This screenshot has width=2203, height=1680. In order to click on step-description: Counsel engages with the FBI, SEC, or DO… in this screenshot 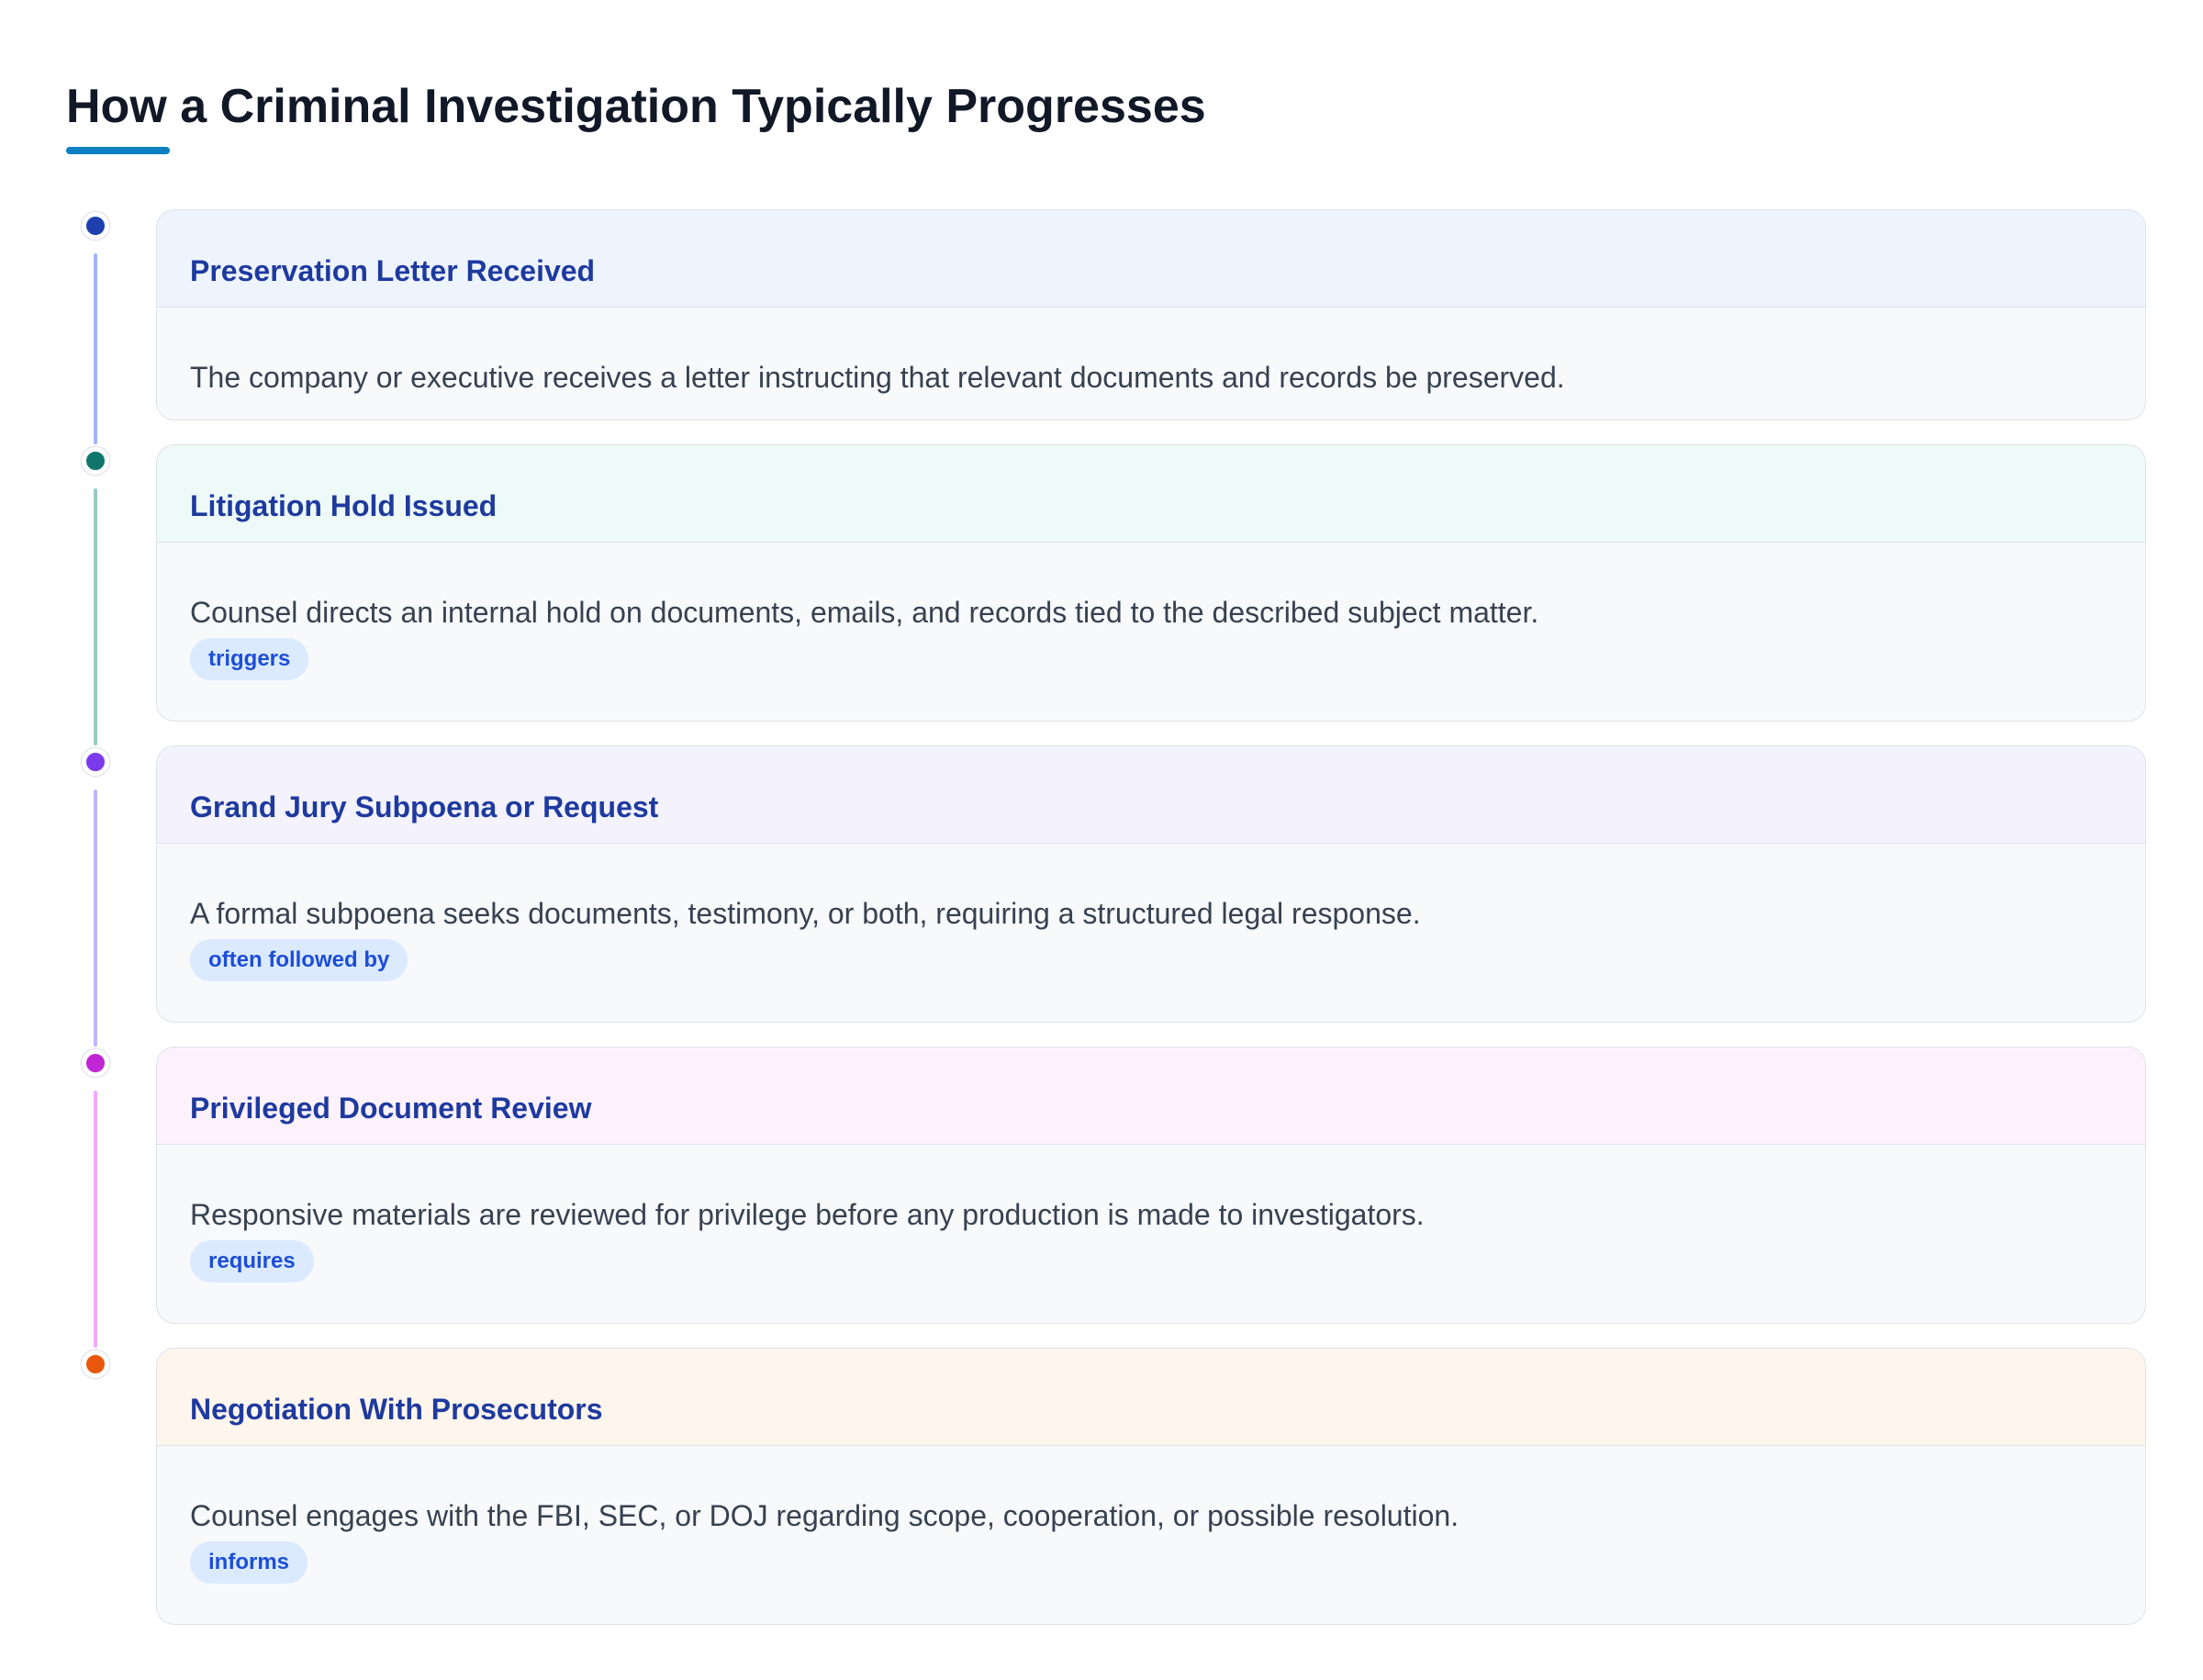, I will do `click(825, 1515)`.